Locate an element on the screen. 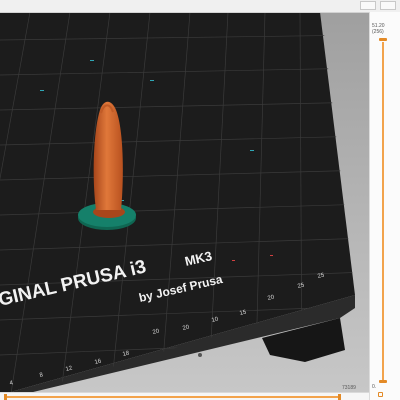  minimize-icon is located at coordinates (368, 5).